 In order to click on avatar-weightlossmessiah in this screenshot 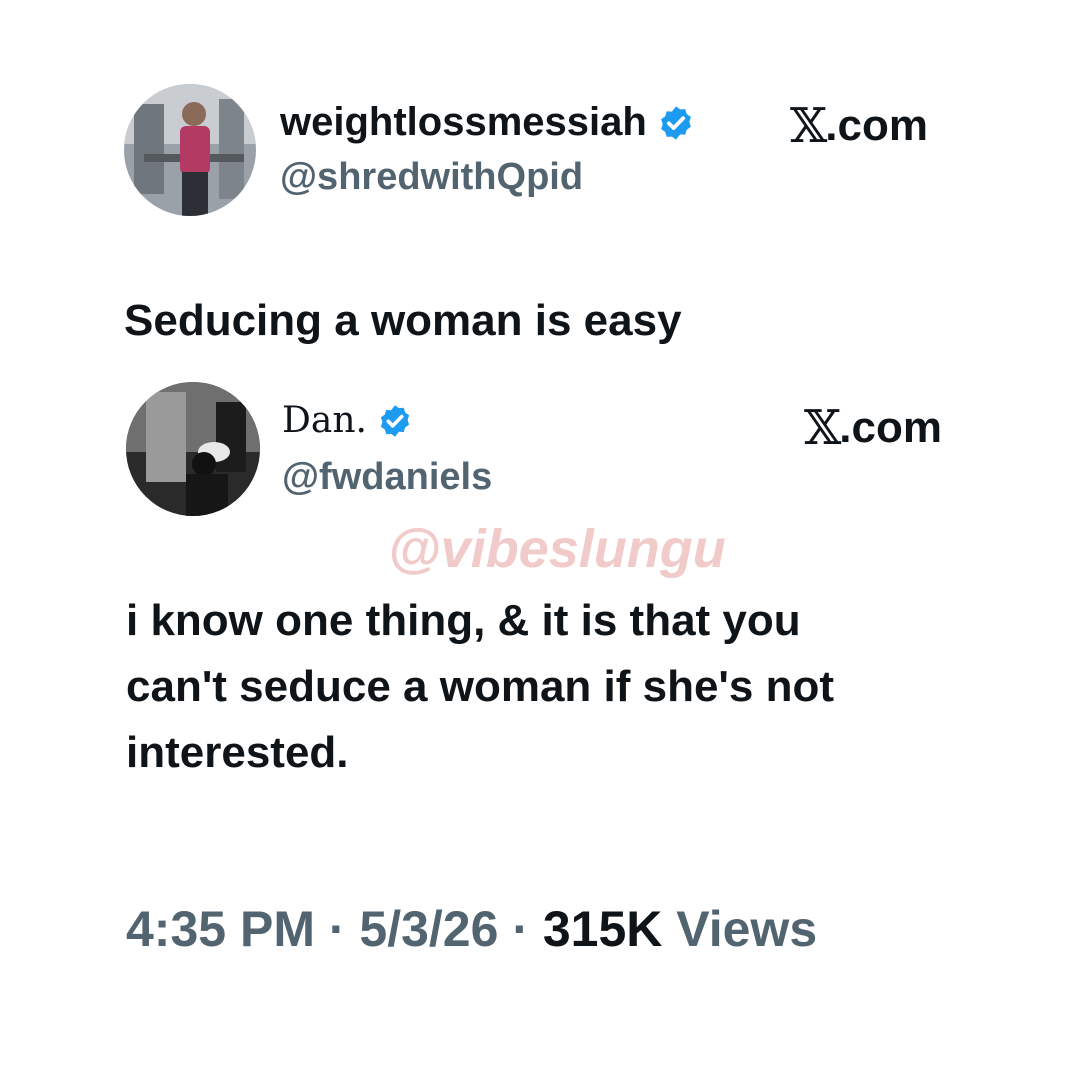, I will do `click(190, 150)`.